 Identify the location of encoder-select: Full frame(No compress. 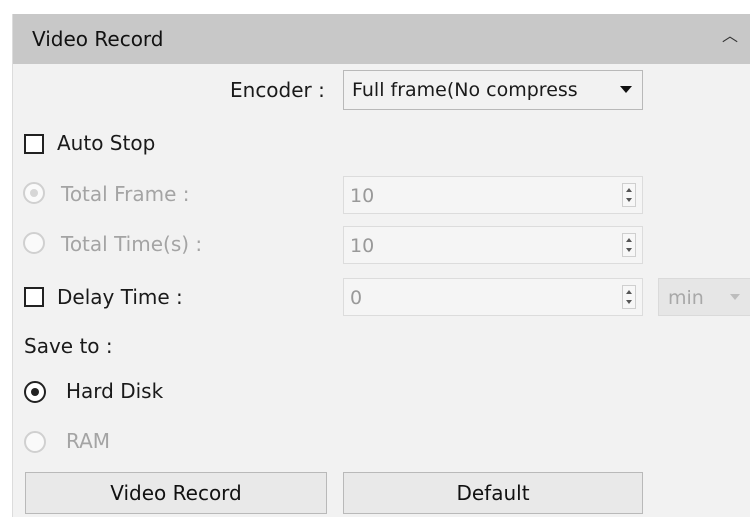
(493, 90).